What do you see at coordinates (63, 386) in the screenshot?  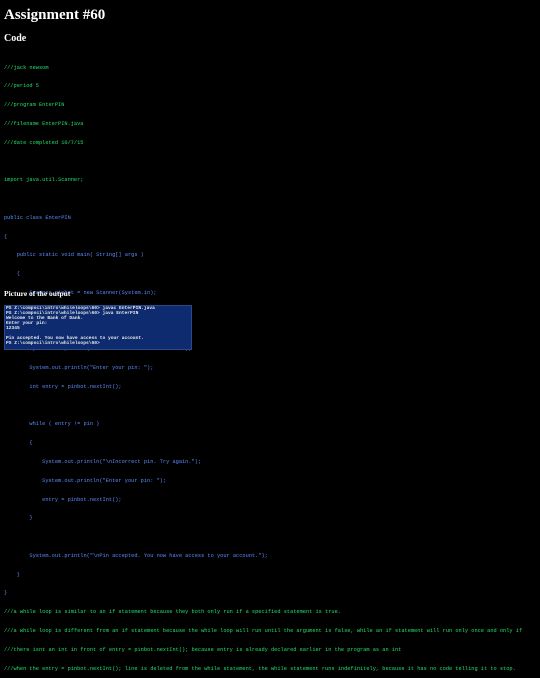 I see `code-line: int entry = pinbot.nextInt();` at bounding box center [63, 386].